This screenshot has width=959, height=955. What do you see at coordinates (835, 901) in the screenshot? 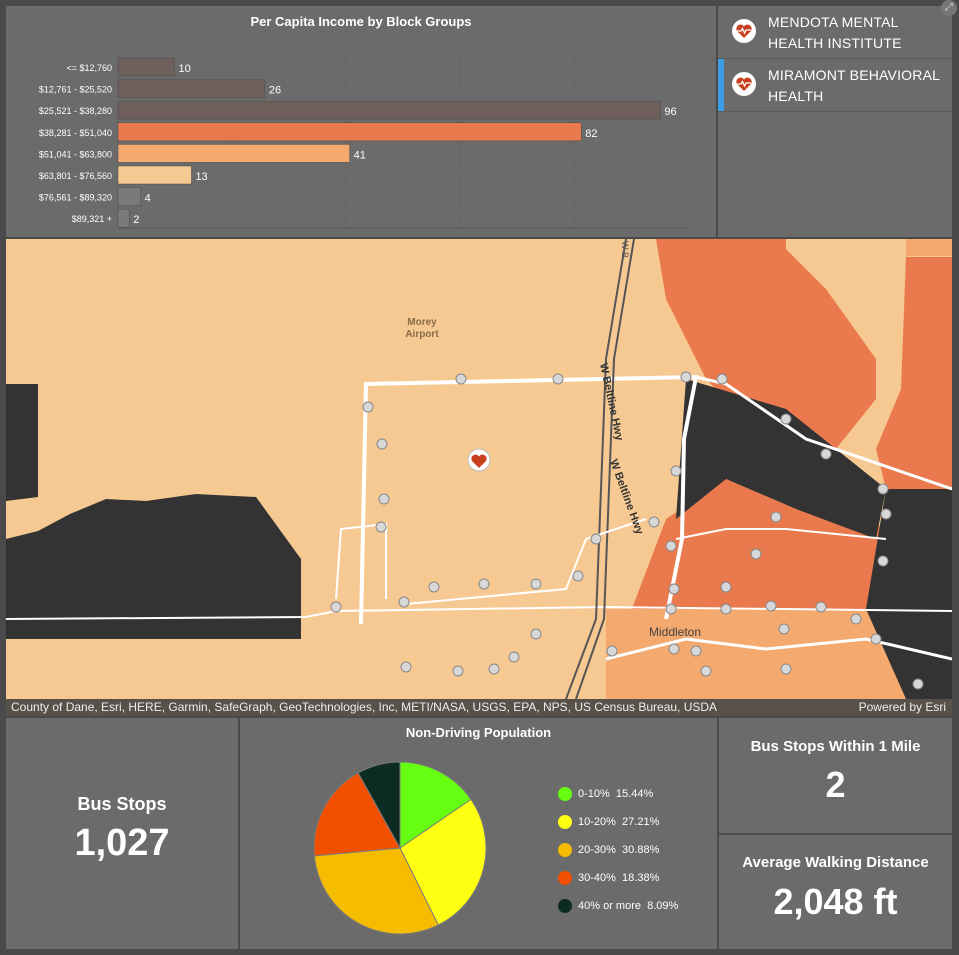
I see `walking-distance-value: 2,048 ft` at bounding box center [835, 901].